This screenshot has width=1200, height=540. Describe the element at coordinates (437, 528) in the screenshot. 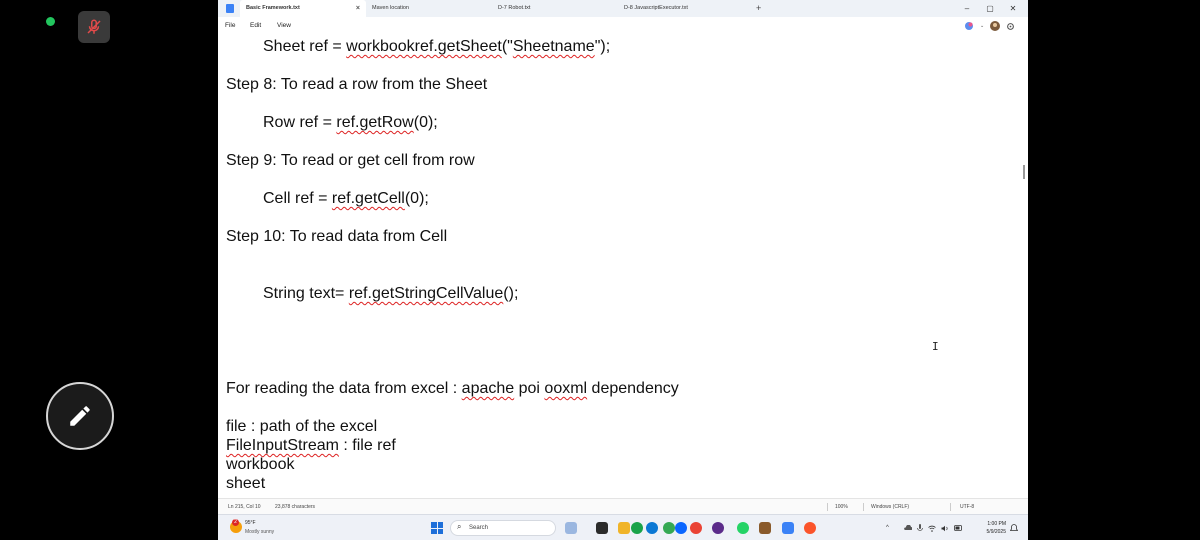

I see `start-button` at that location.